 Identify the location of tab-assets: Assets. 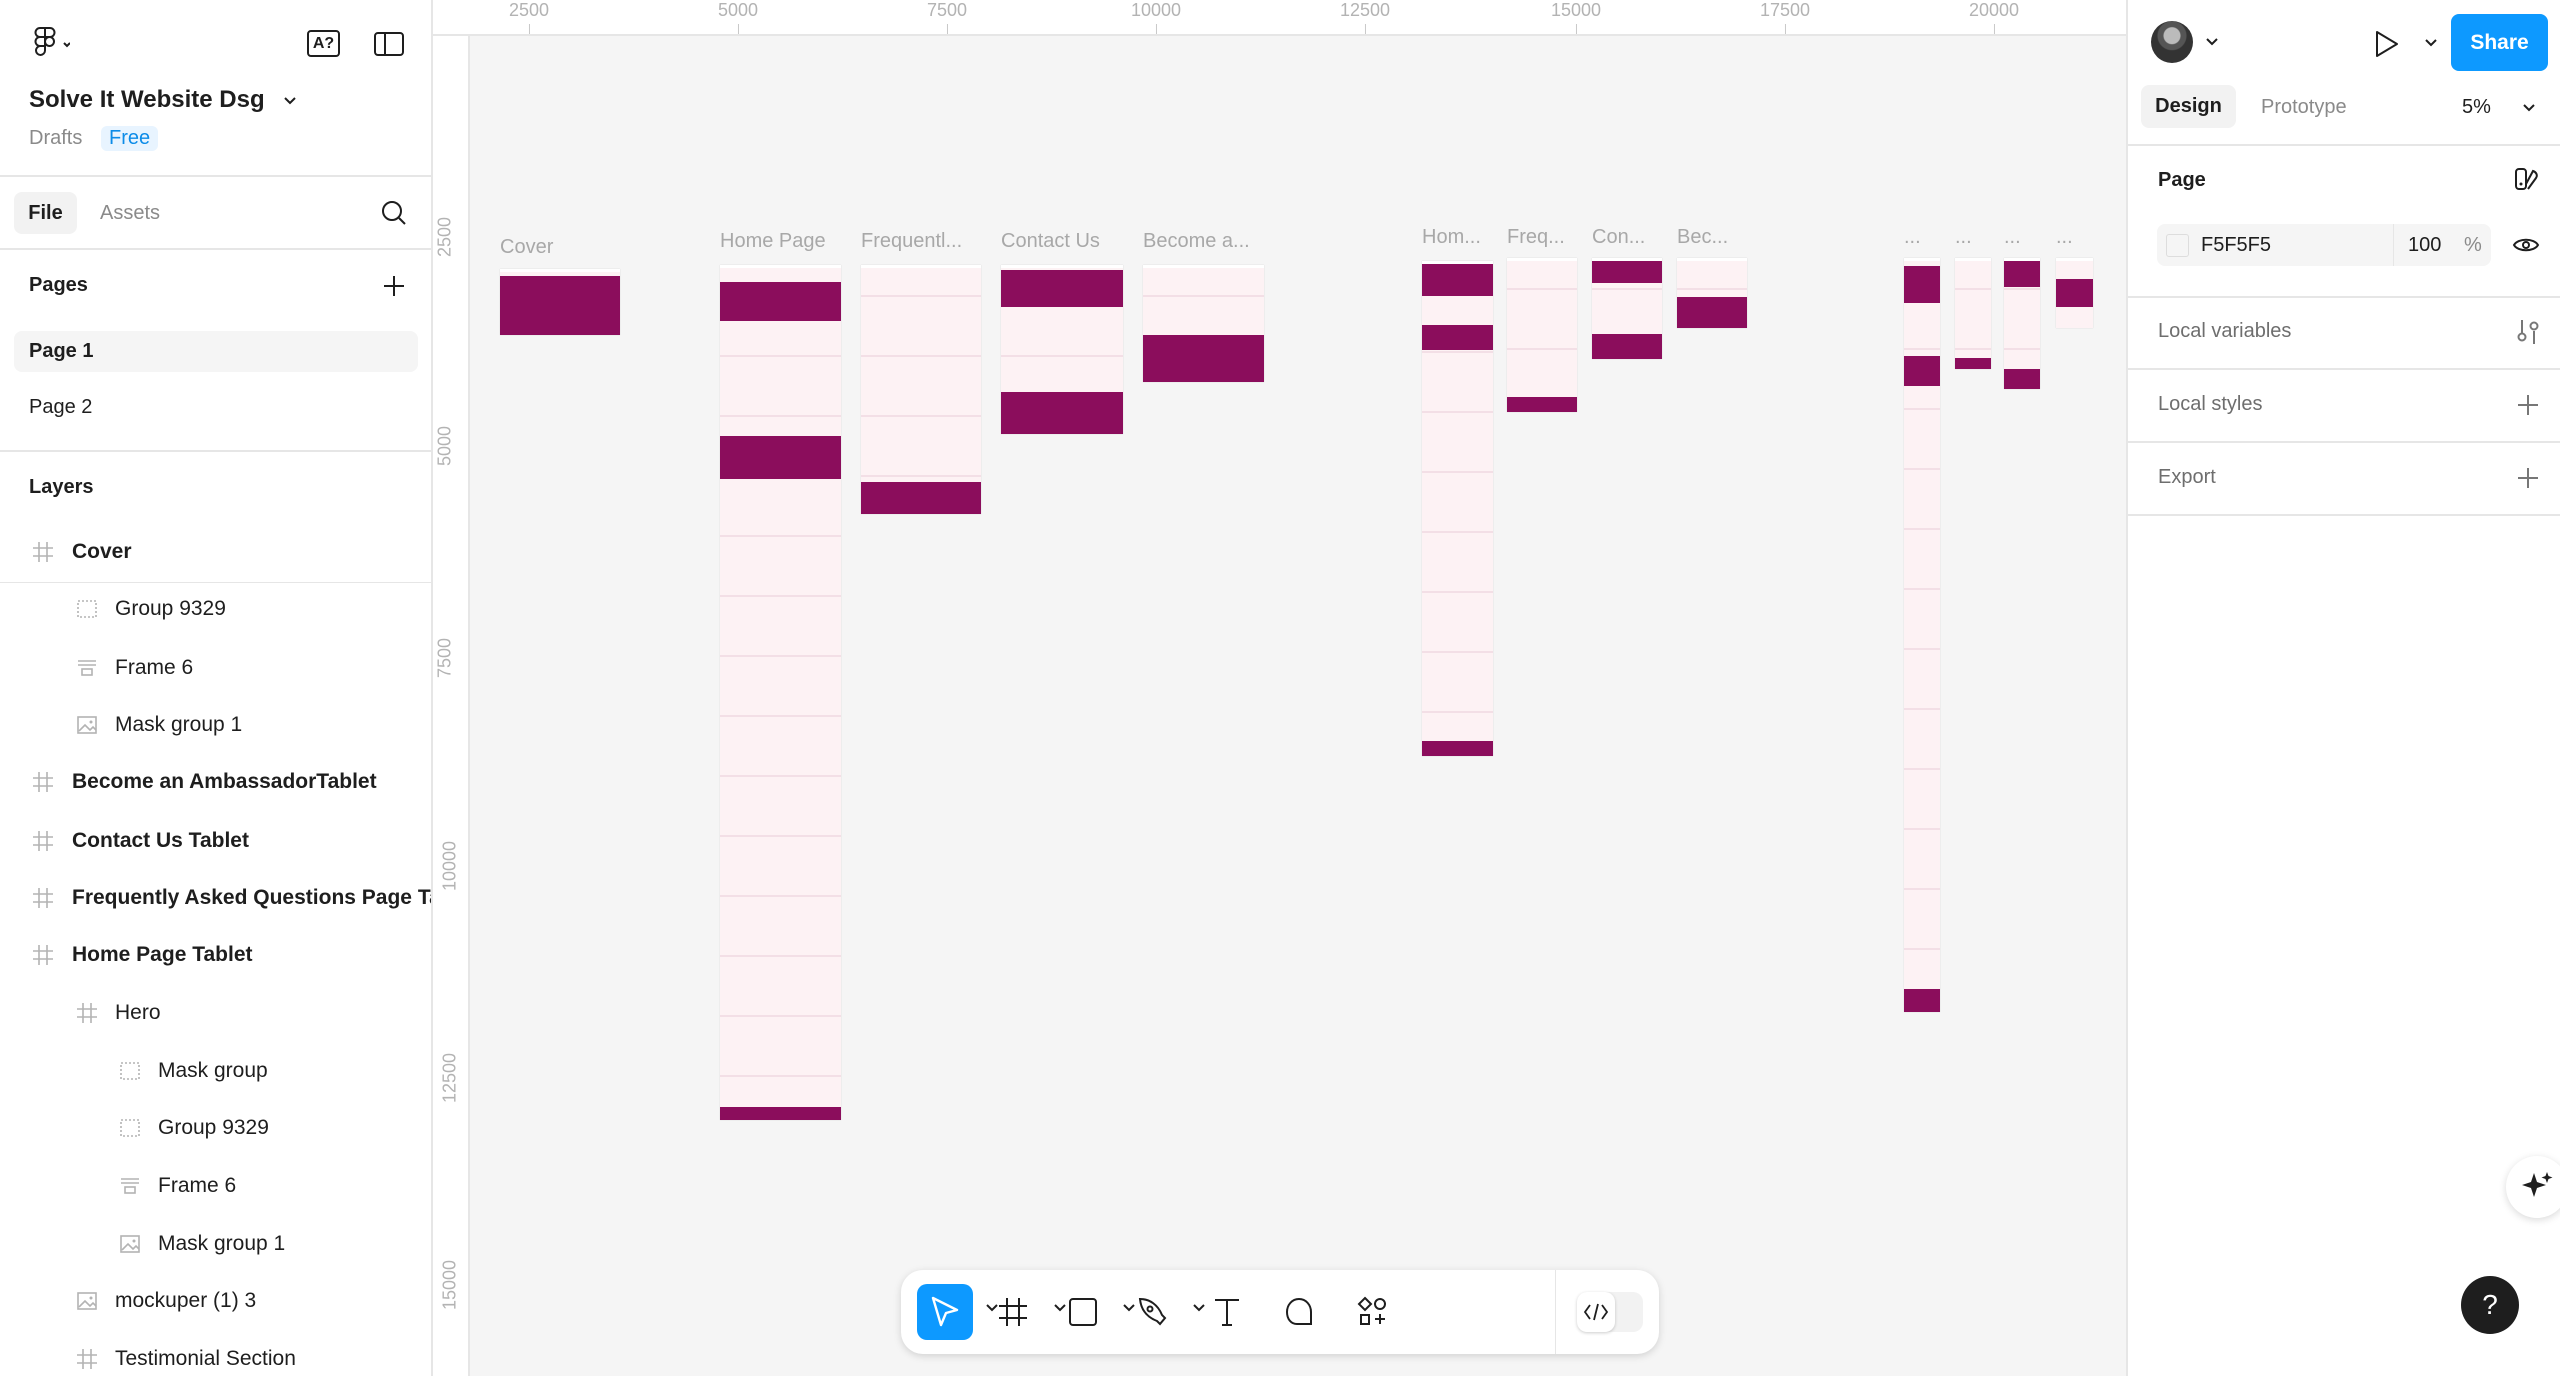
(130, 213).